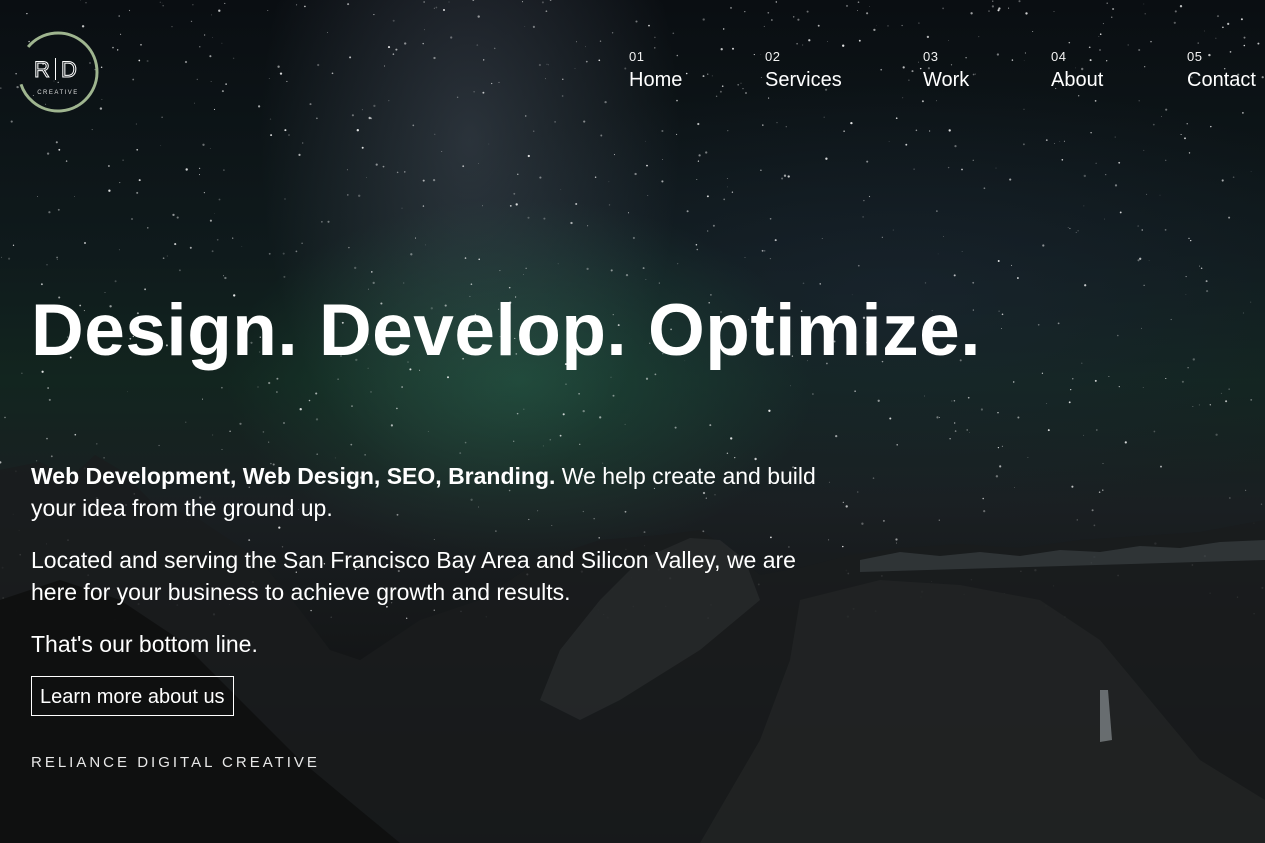 The width and height of the screenshot is (1265, 843). Describe the element at coordinates (931, 56) in the screenshot. I see `nav-item-number: 03` at that location.